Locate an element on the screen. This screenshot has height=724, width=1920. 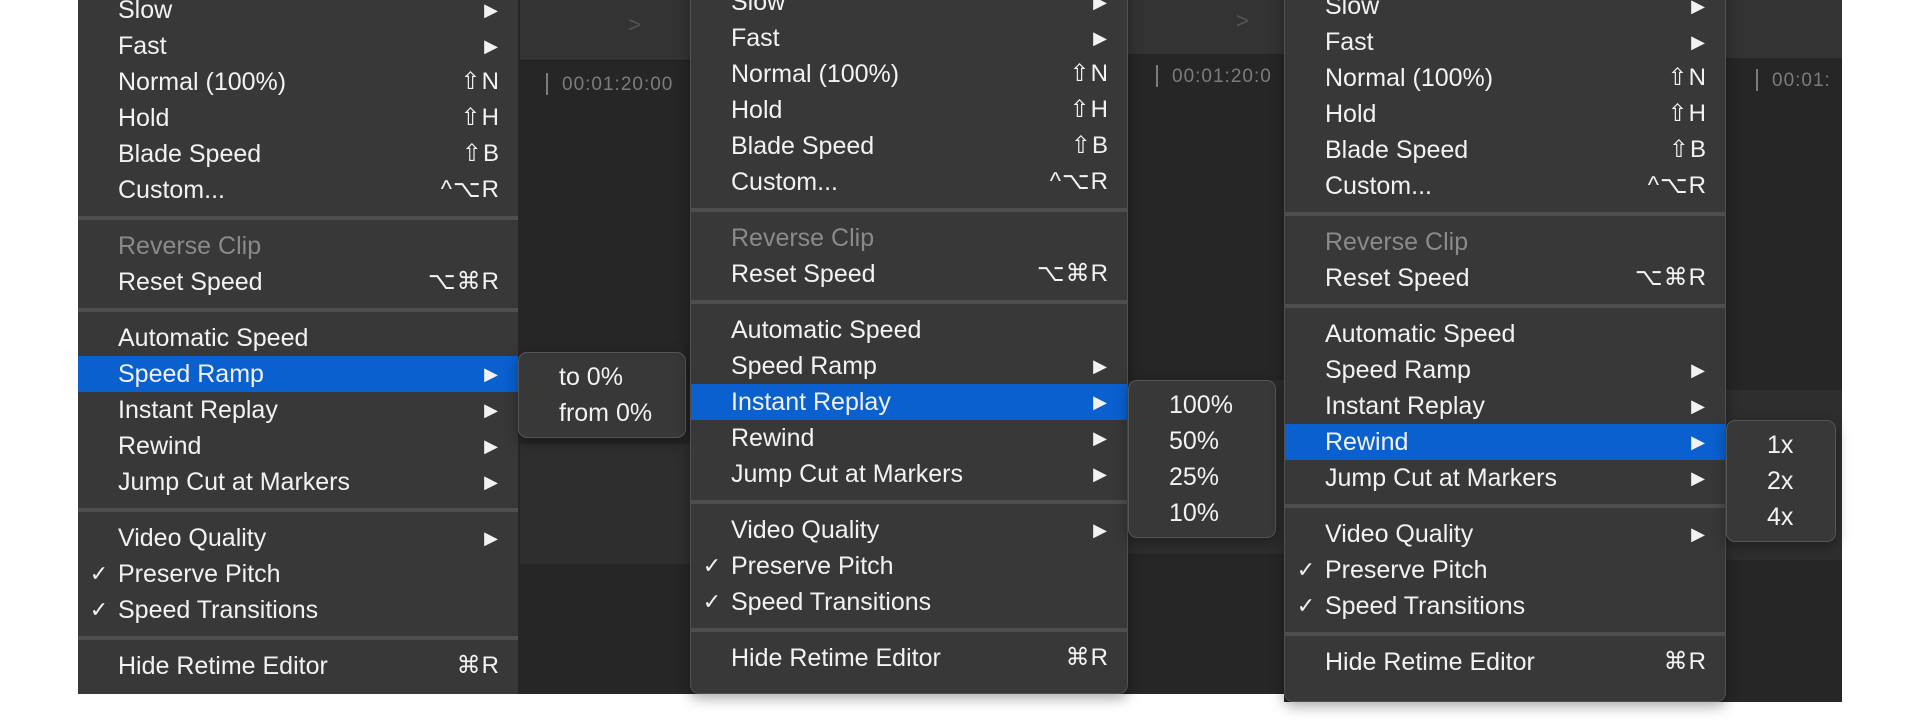
menu-item-label: Blade Speed is located at coordinates (803, 146).